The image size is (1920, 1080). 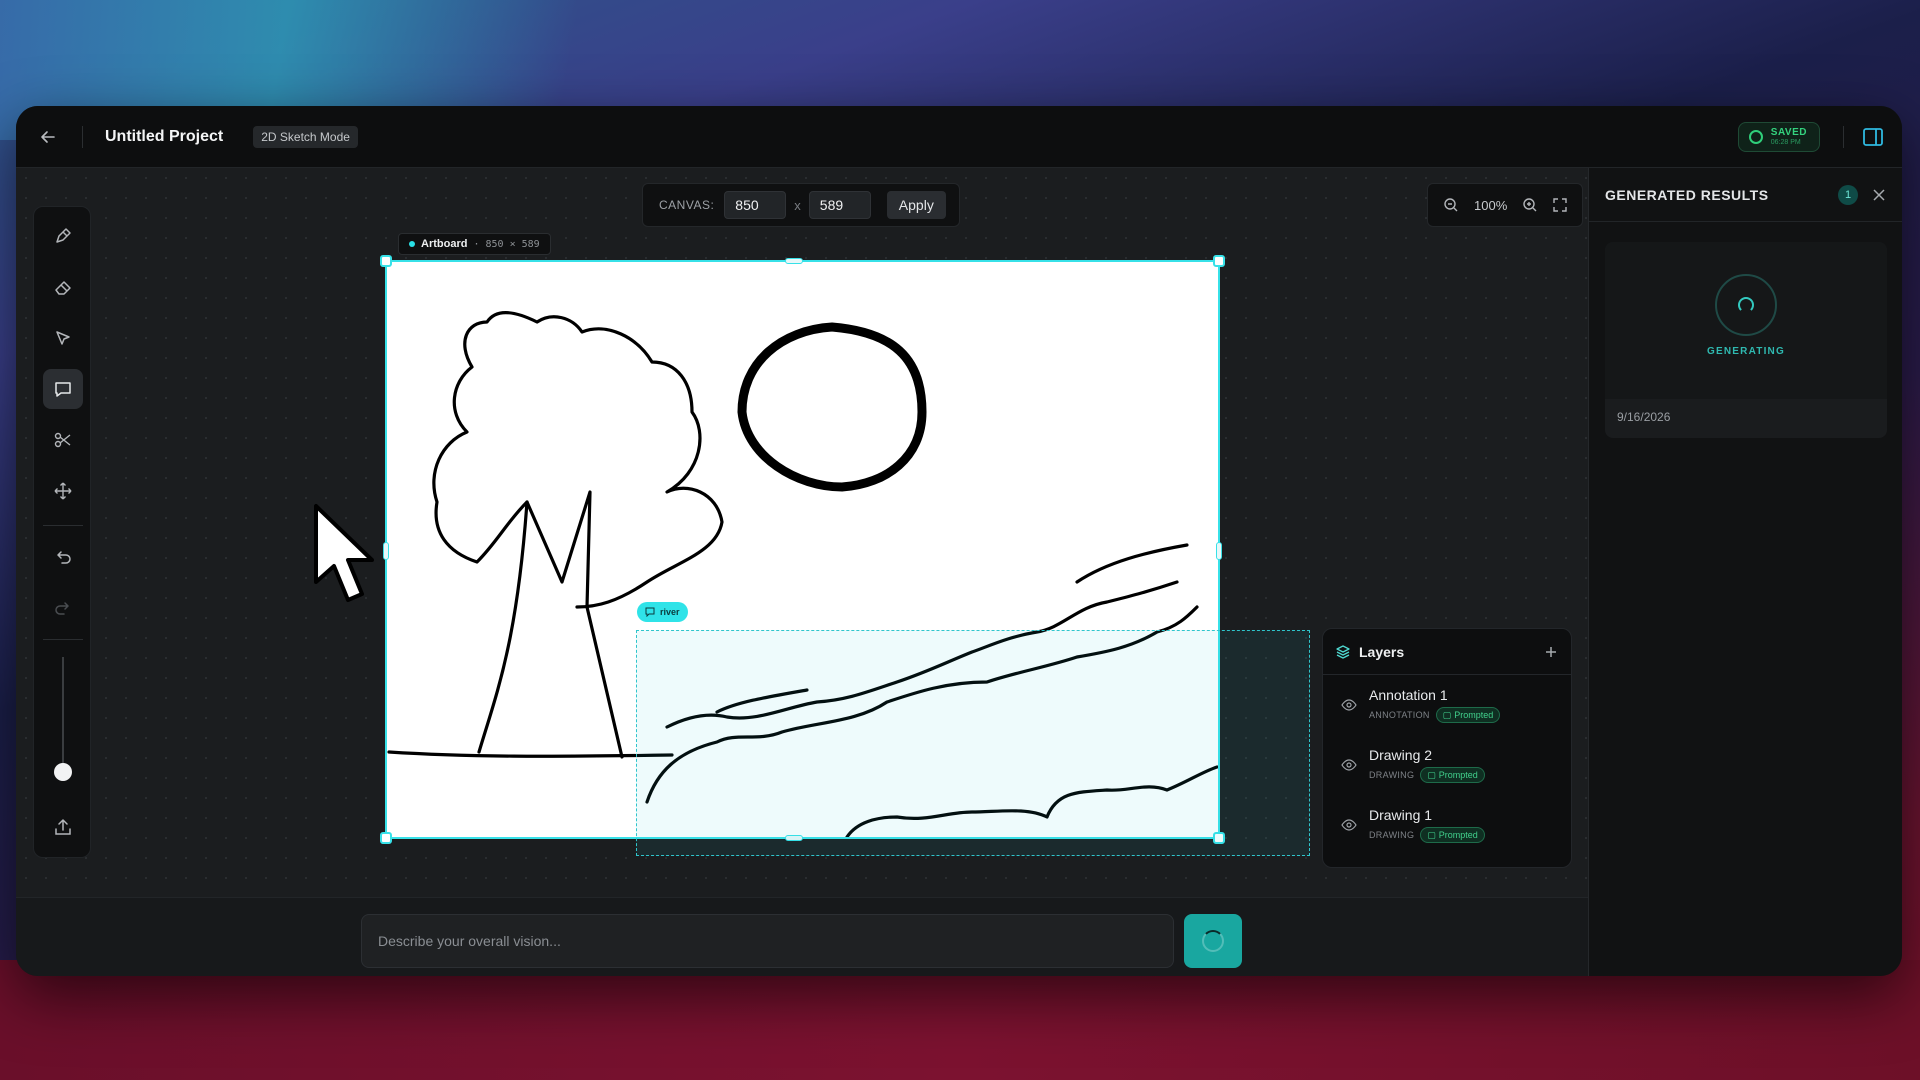 What do you see at coordinates (1644, 417) in the screenshot?
I see `result-date: 9/16/2026` at bounding box center [1644, 417].